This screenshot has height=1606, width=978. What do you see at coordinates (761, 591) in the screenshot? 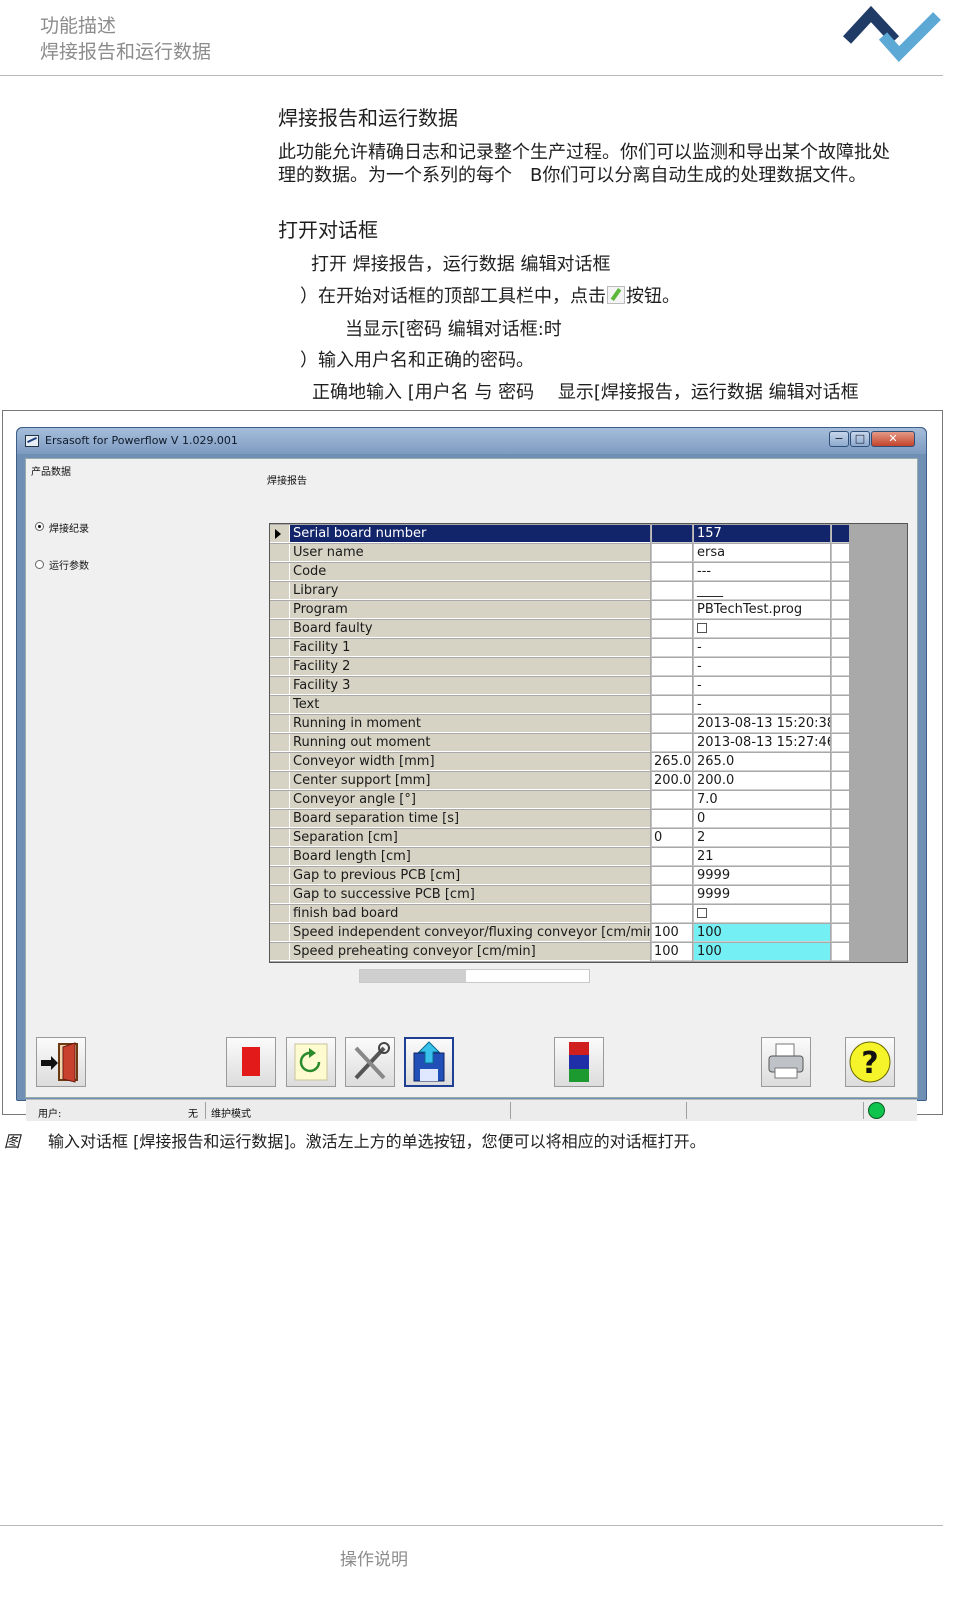
I see `actual-value-cell: ____` at bounding box center [761, 591].